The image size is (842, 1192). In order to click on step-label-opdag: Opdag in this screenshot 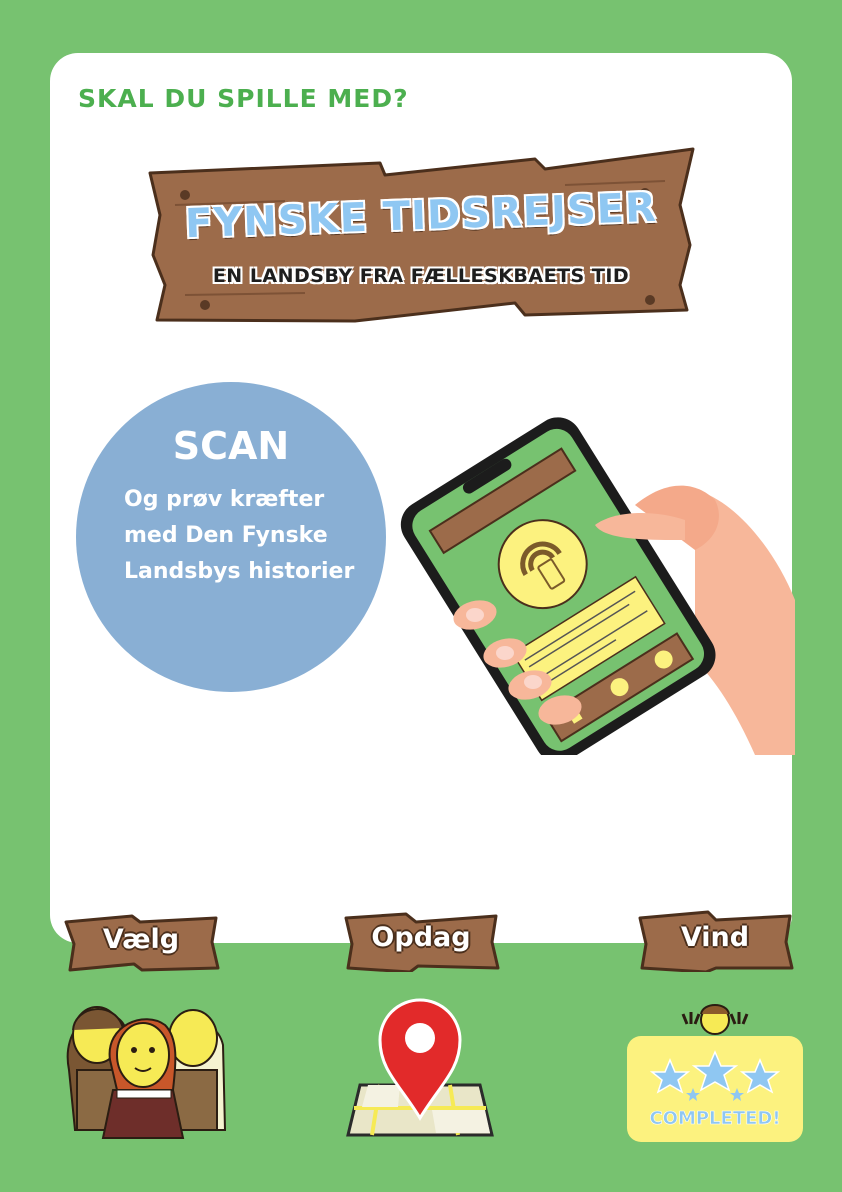, I will do `click(421, 937)`.